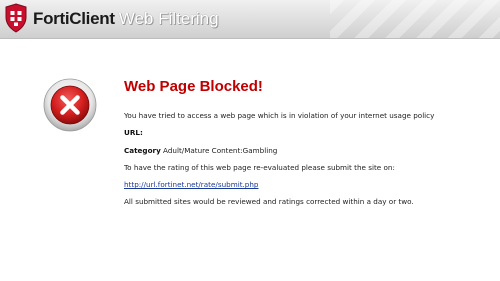 Image resolution: width=500 pixels, height=281 pixels. I want to click on brand-title: FortiClient Web Filtering, so click(126, 19).